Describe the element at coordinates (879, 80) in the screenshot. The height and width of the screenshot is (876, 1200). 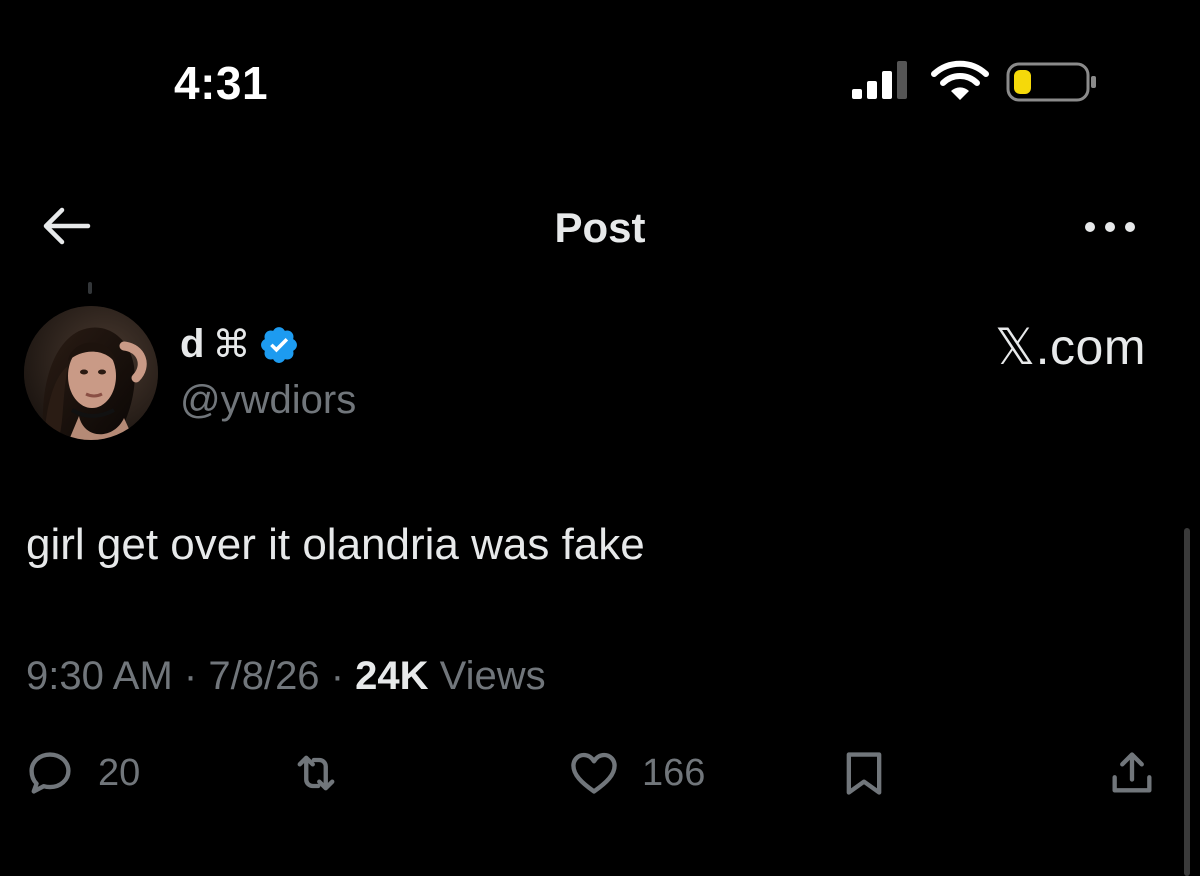
I see `cellular-signal-icon` at that location.